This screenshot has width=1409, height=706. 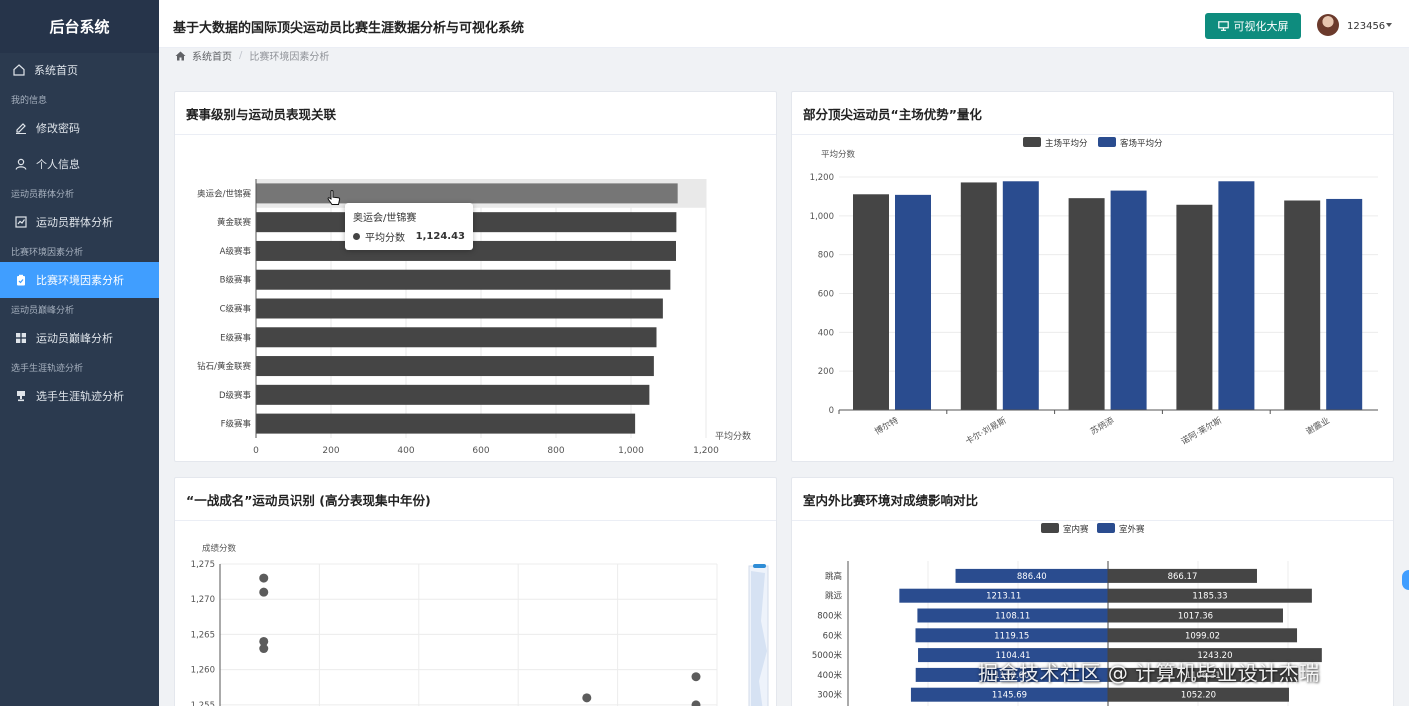 What do you see at coordinates (475, 113) in the screenshot?
I see `panel-title: 赛事级别与运动员表现关联` at bounding box center [475, 113].